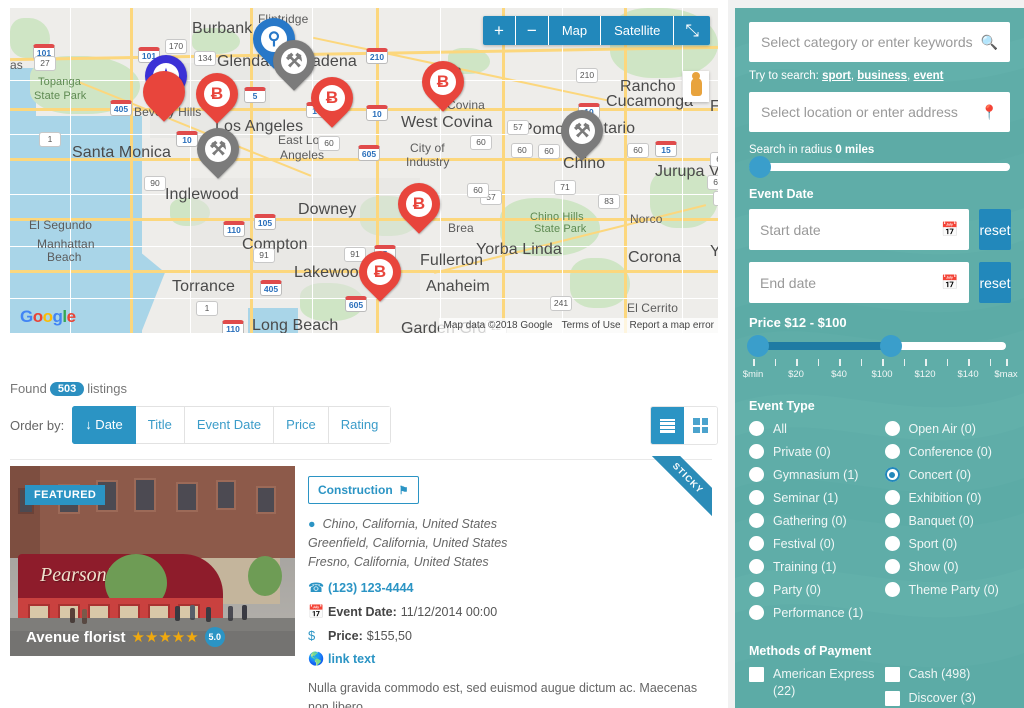 The image size is (1024, 708). Describe the element at coordinates (68, 389) in the screenshot. I see `results-count: Found 503 listings` at that location.